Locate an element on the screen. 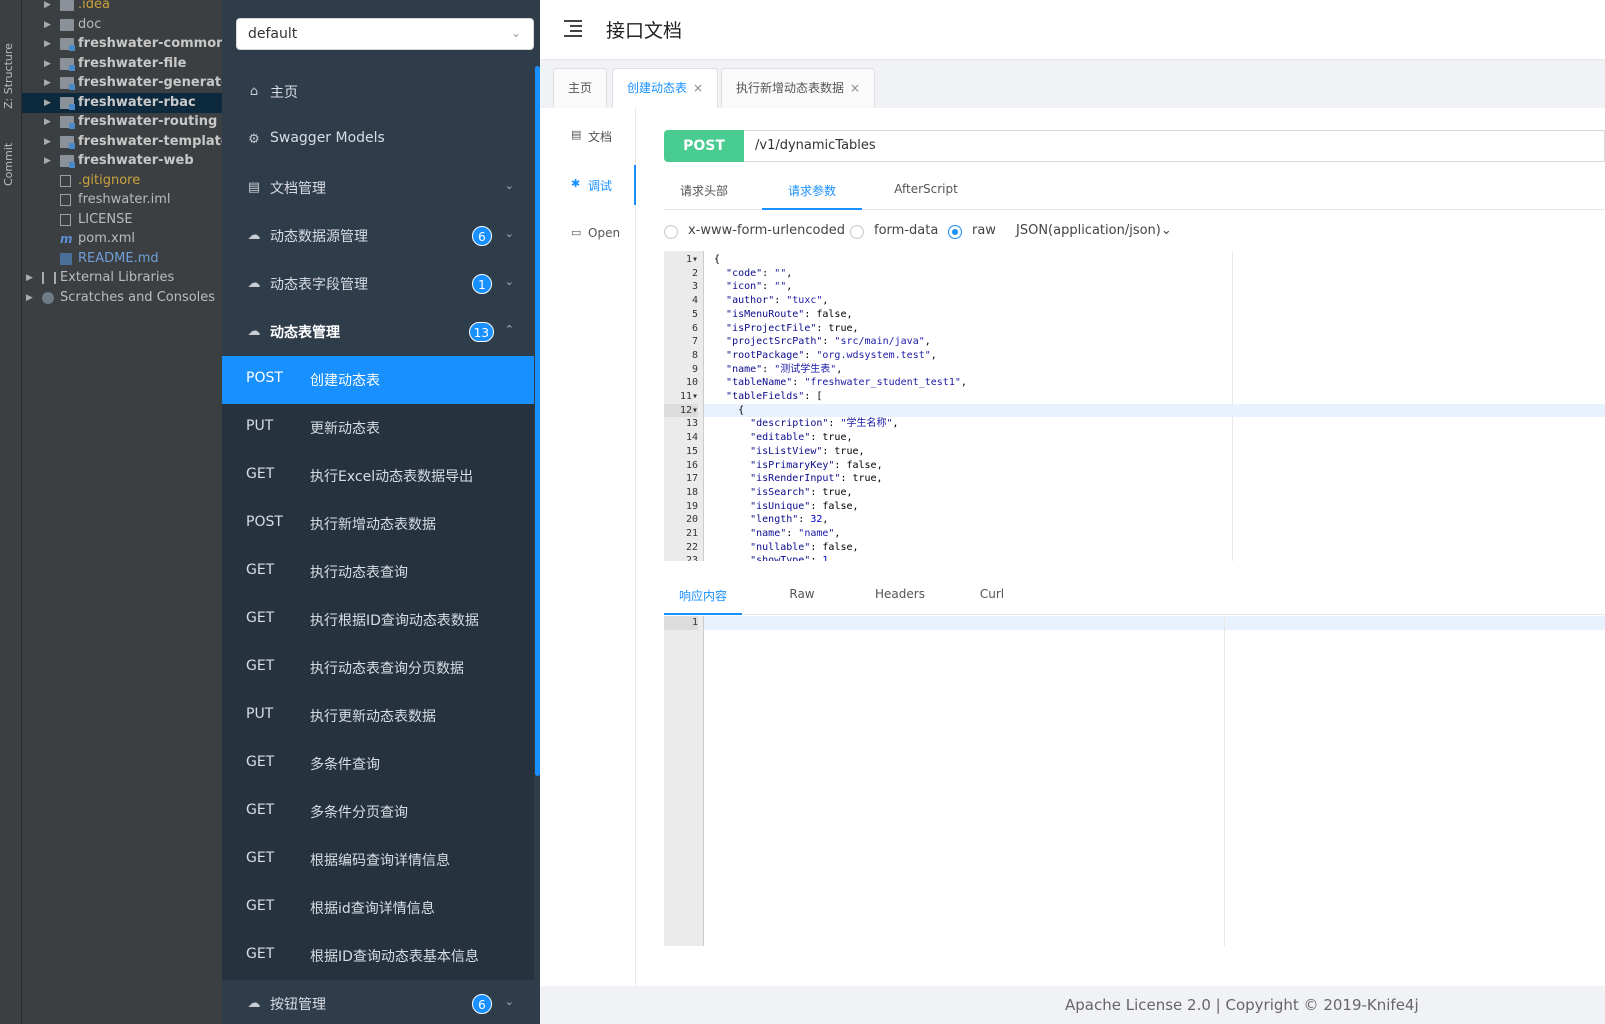 The height and width of the screenshot is (1024, 1605). module-icon is located at coordinates (67, 122).